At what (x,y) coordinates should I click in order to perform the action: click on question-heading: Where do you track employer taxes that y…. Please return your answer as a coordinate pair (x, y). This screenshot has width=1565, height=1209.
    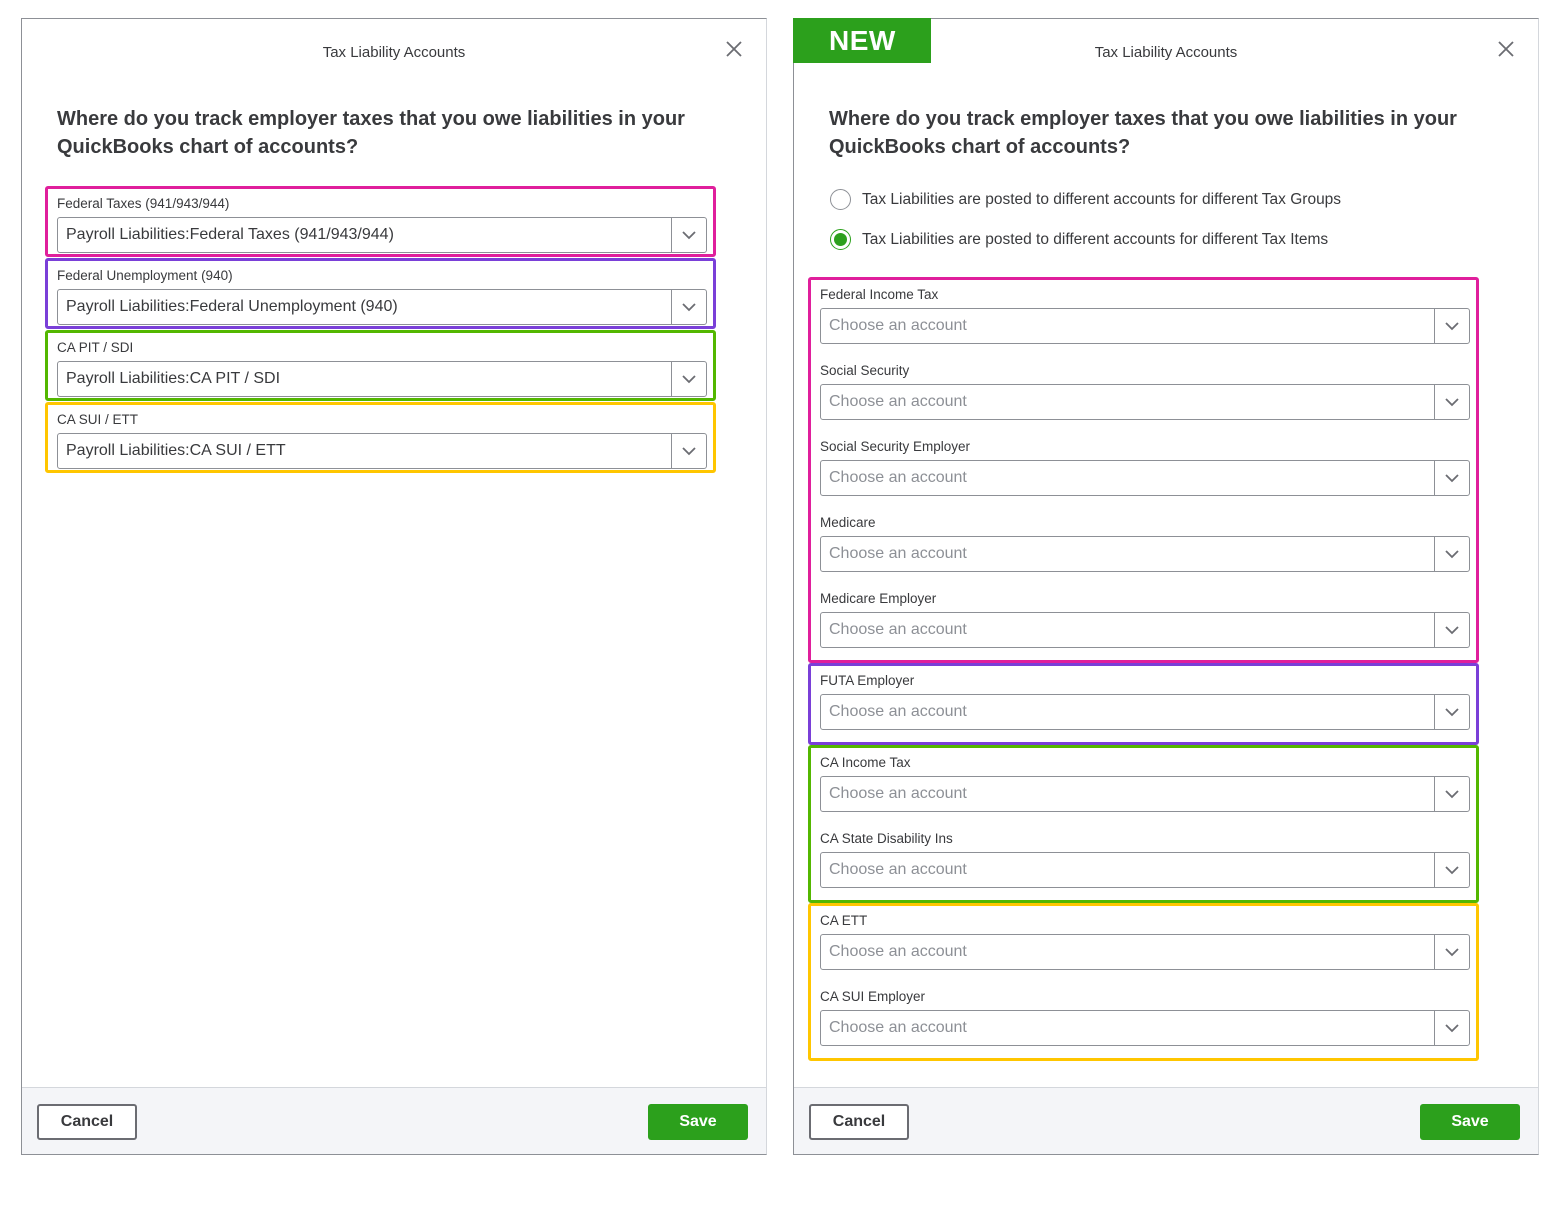
    Looking at the image, I should click on (1143, 133).